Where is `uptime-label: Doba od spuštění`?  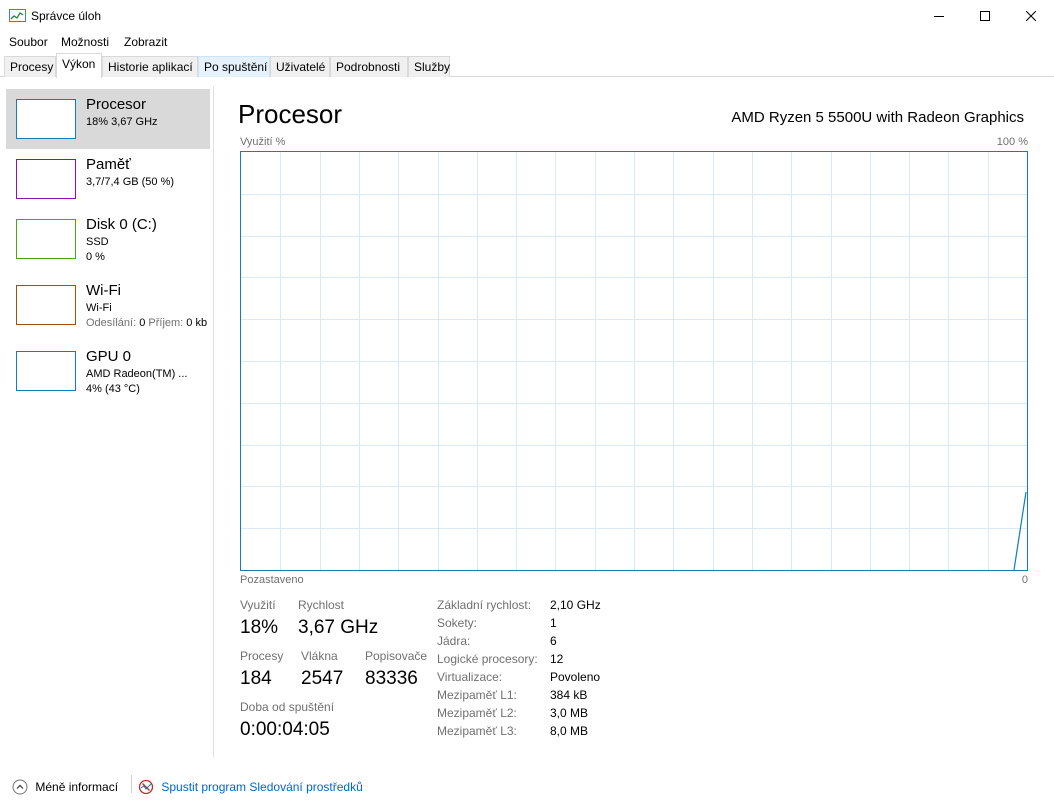 uptime-label: Doba od spuštění is located at coordinates (287, 707).